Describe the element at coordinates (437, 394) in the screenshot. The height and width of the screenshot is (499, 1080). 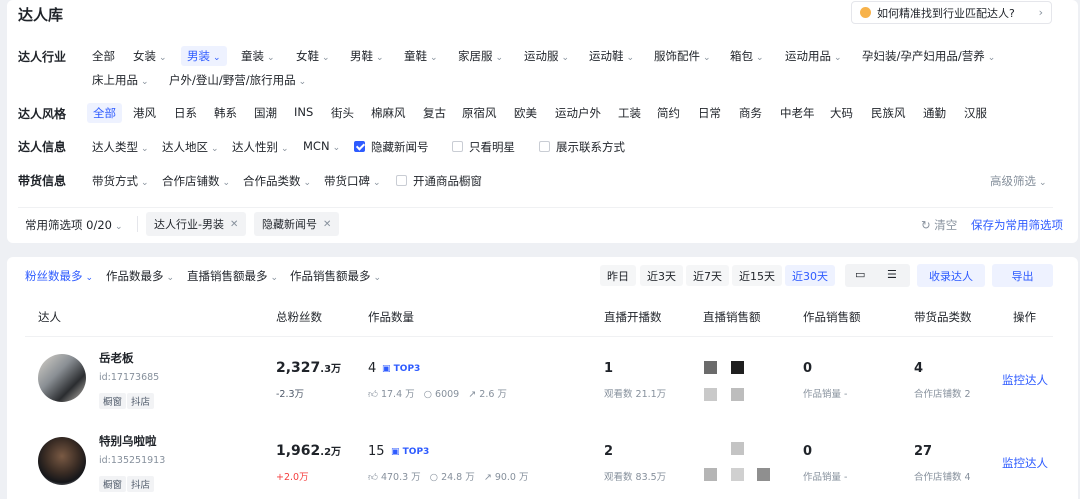
I see `work-stats: 👍︎ 17.4 万 ○ 6009 ↗ 2.6 万` at that location.